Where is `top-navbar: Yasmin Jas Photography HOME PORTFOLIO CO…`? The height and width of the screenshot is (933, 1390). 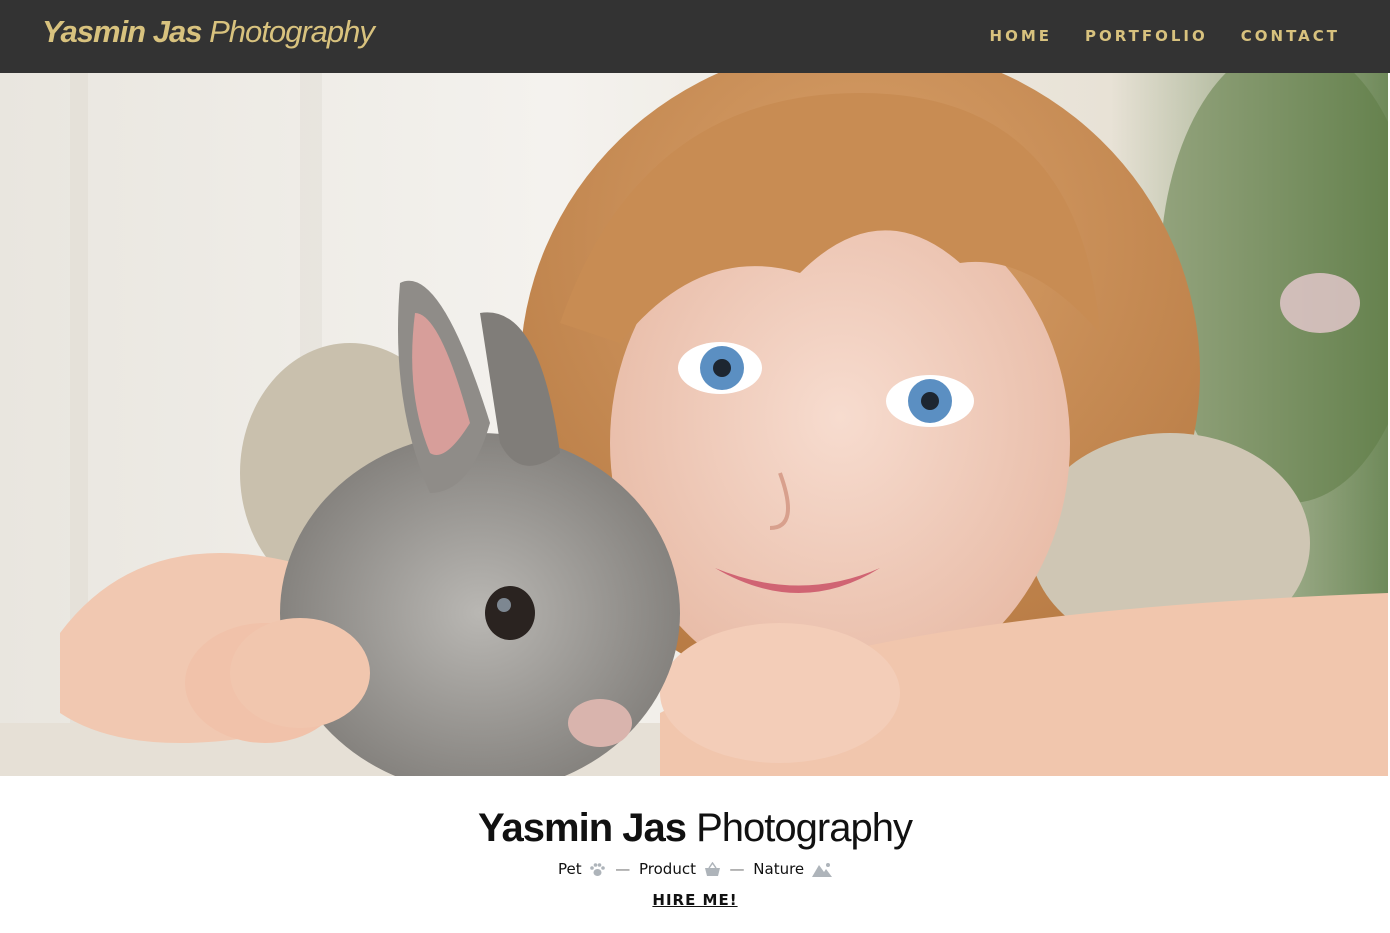
top-navbar: Yasmin Jas Photography HOME PORTFOLIO CO… is located at coordinates (695, 36).